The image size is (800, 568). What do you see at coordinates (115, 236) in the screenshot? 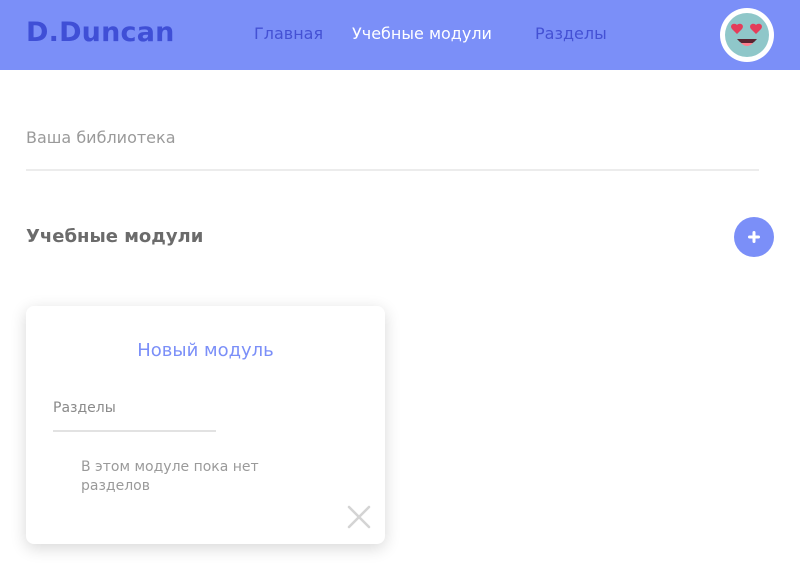
I see `modules-section-title: Учебные модули` at bounding box center [115, 236].